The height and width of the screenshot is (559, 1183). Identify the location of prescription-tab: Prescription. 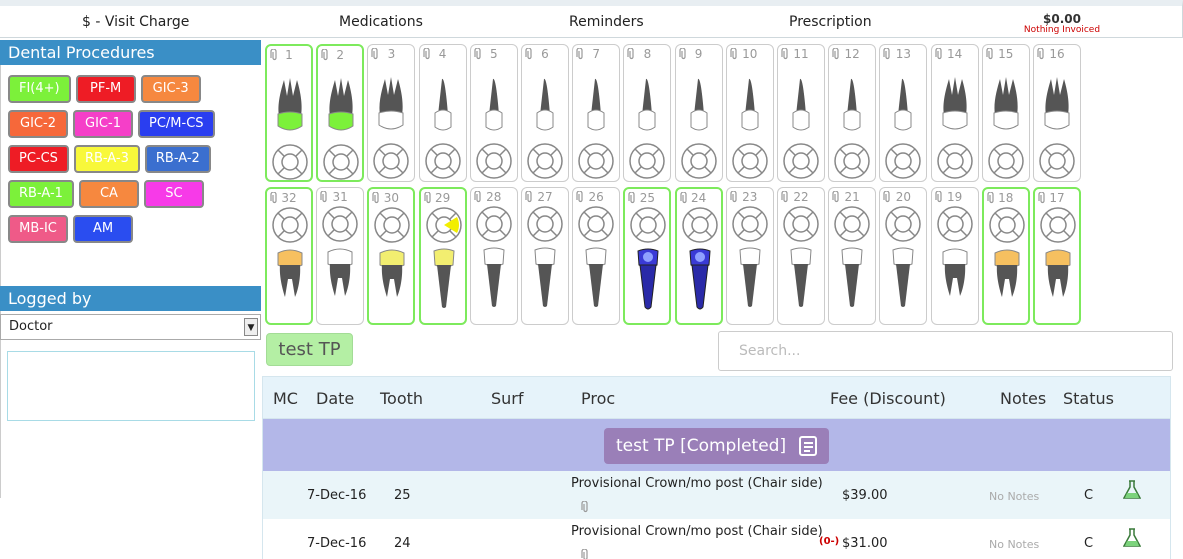
(830, 22).